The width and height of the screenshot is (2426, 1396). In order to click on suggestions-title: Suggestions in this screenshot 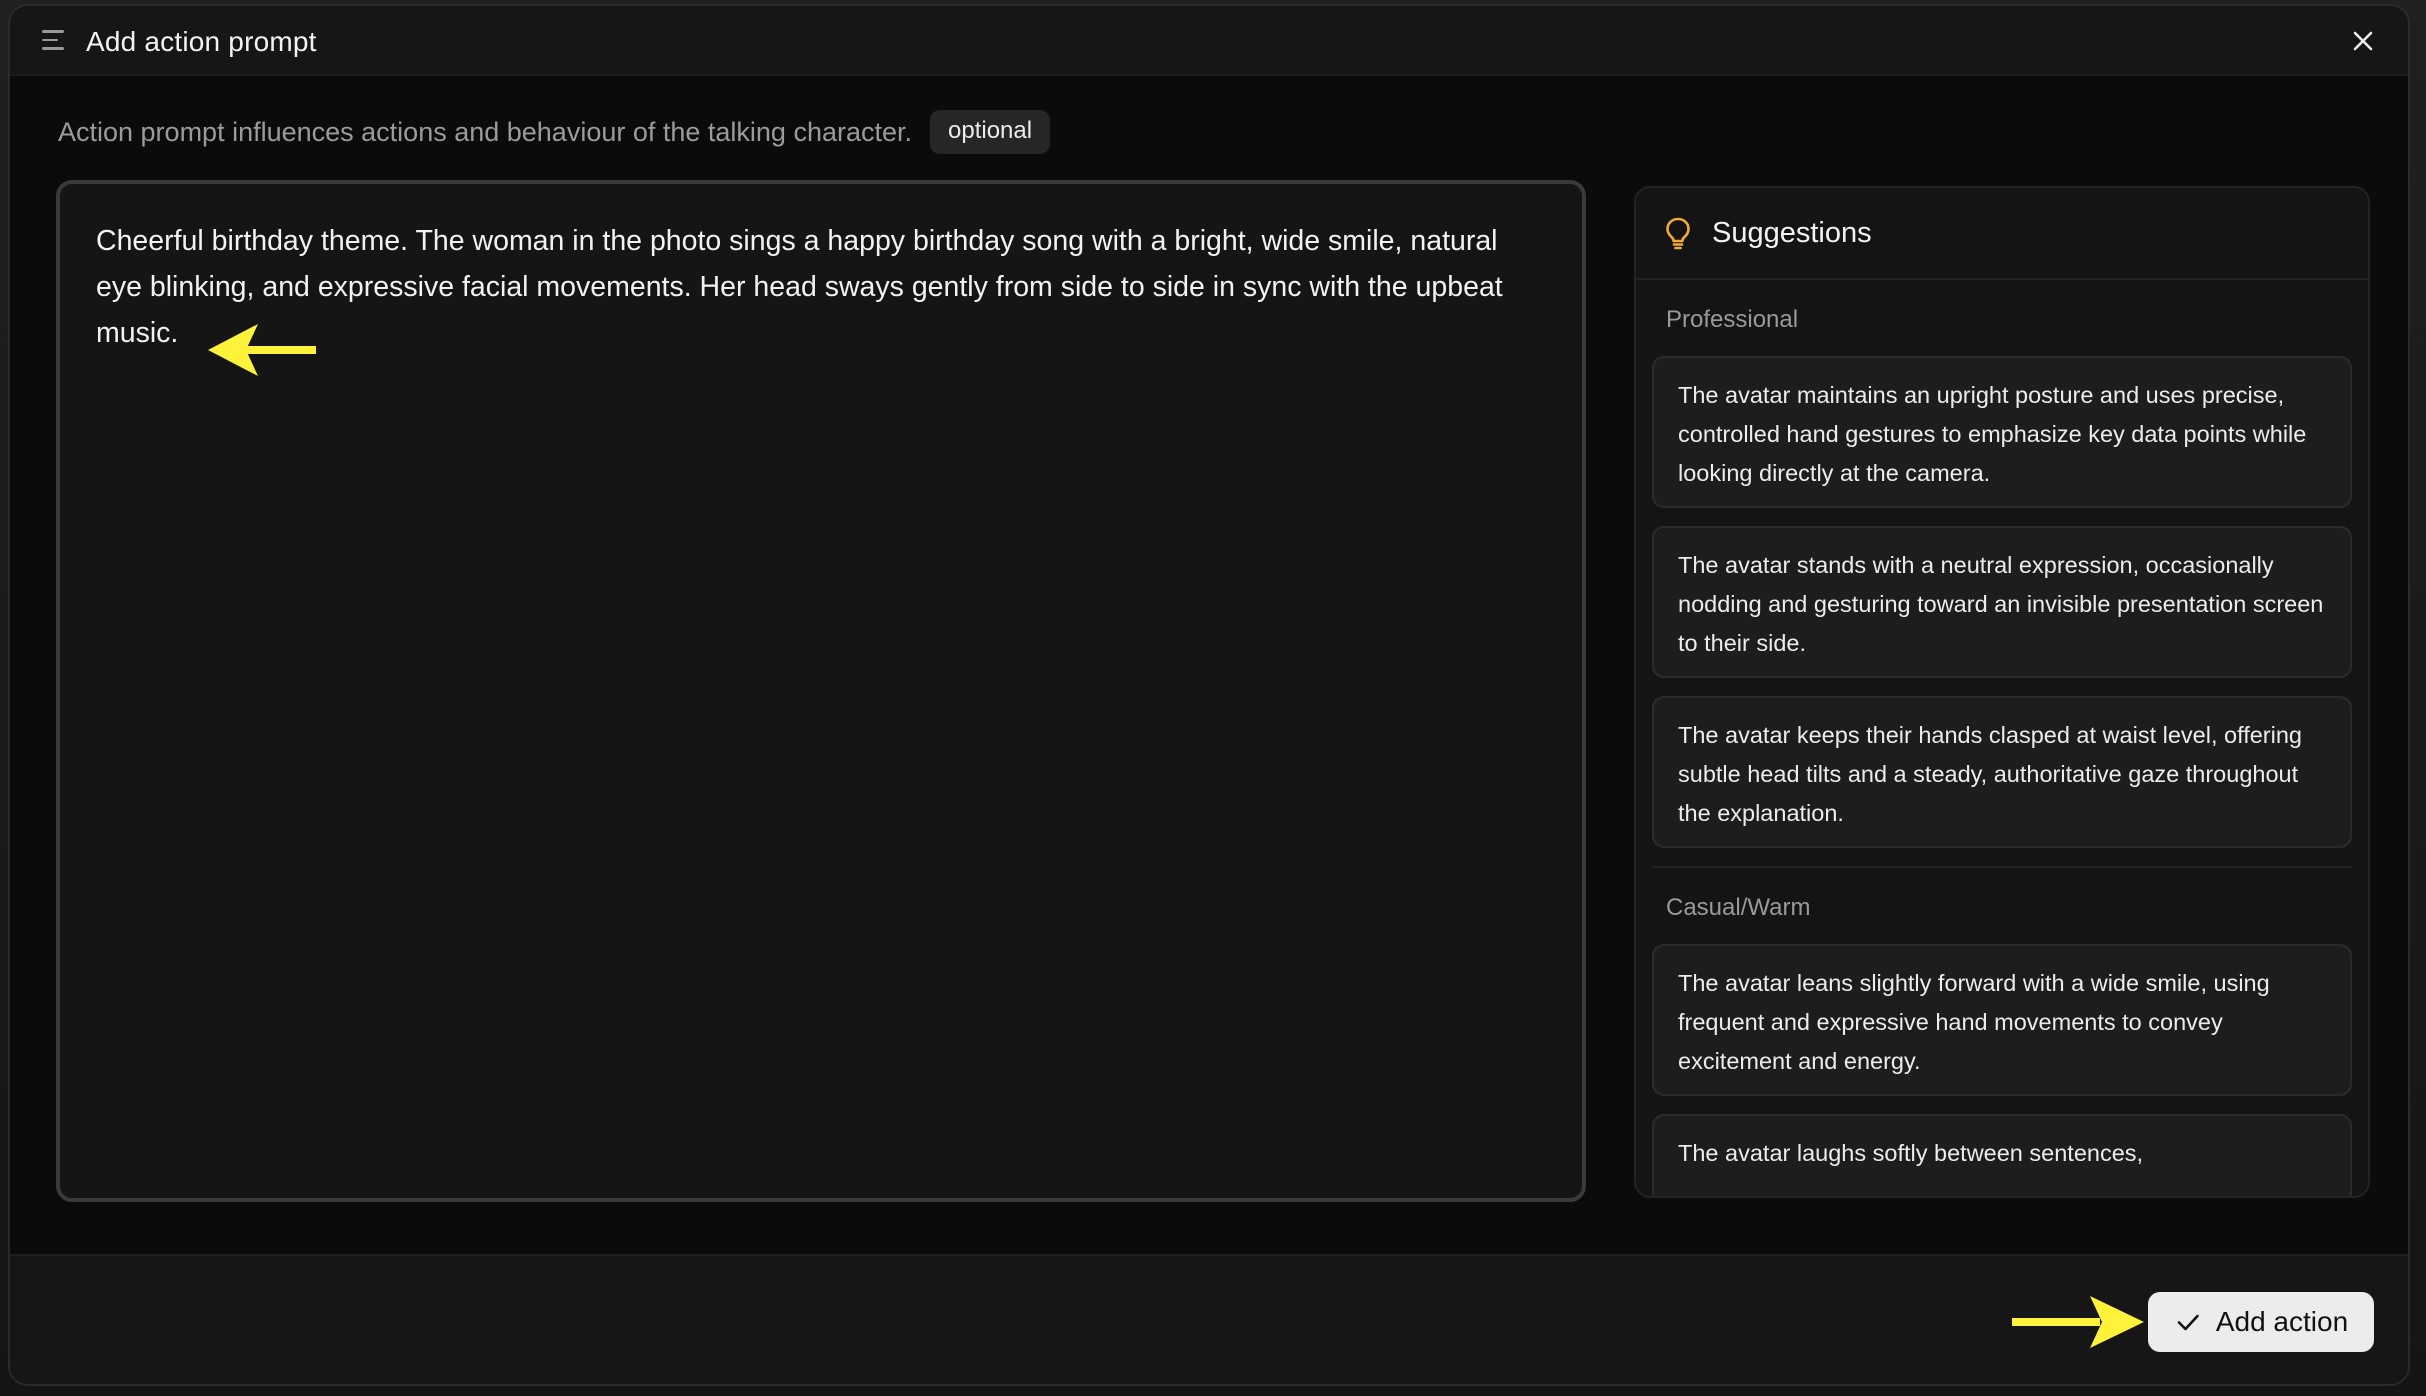, I will do `click(1792, 232)`.